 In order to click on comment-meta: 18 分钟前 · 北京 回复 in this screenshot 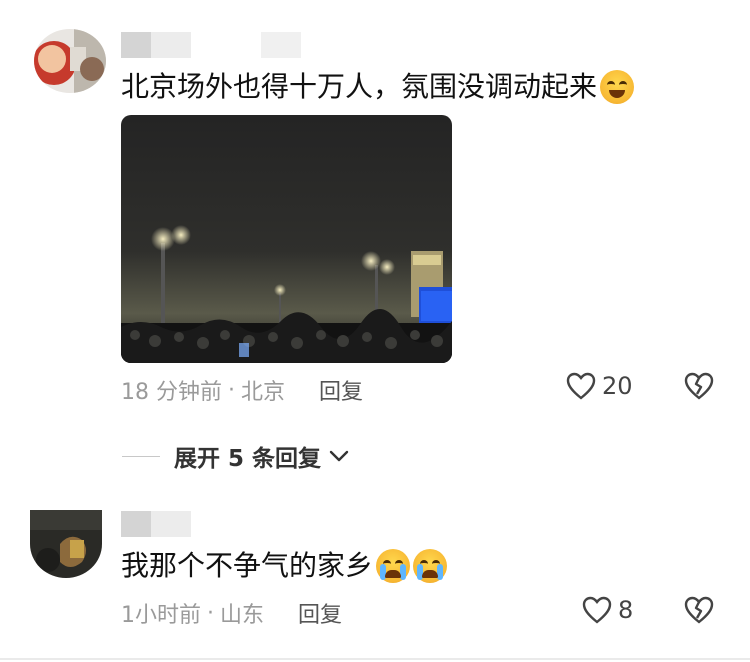, I will do `click(242, 390)`.